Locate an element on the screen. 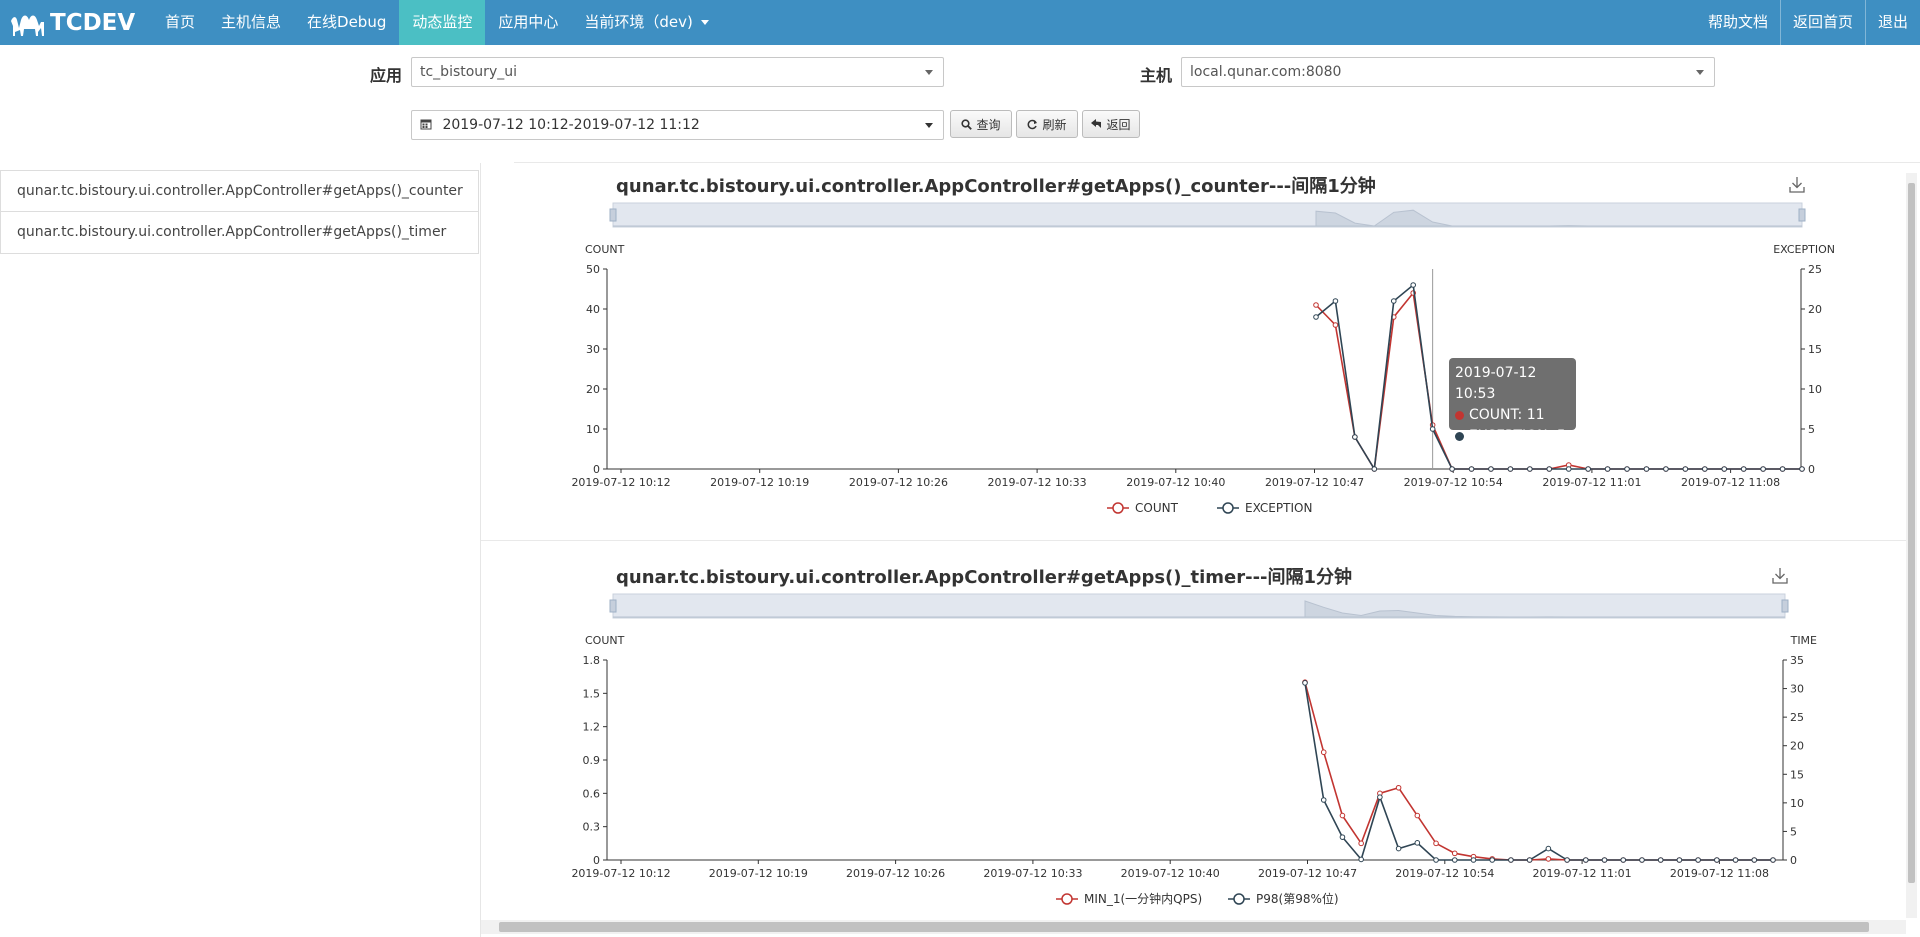  y-tick-label-right: 20 is located at coordinates (1815, 309).